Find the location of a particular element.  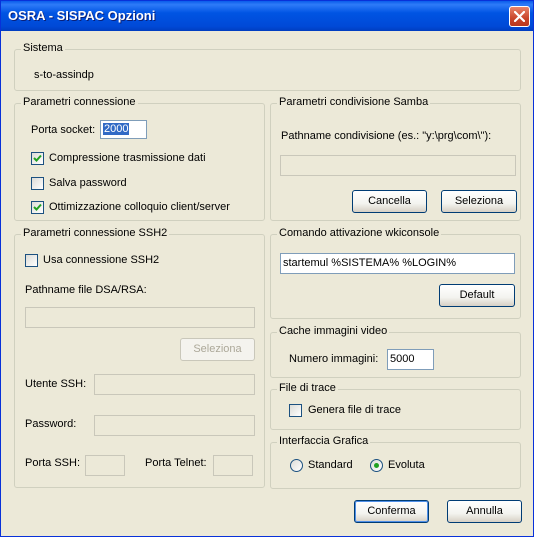

evoluta-label: Evoluta is located at coordinates (406, 465).